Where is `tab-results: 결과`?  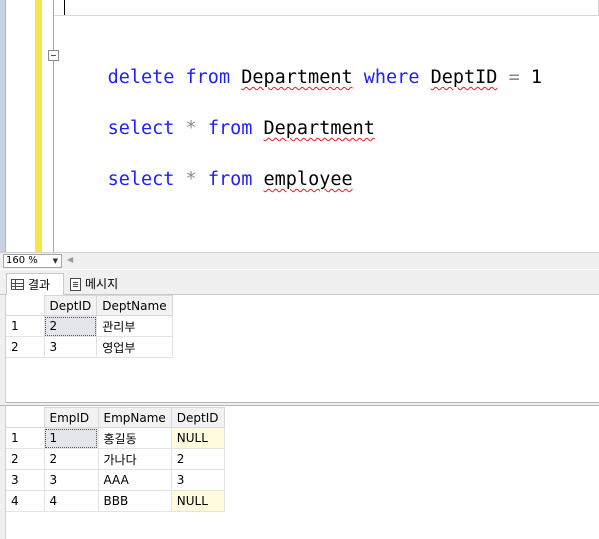 tab-results: 결과 is located at coordinates (35, 284).